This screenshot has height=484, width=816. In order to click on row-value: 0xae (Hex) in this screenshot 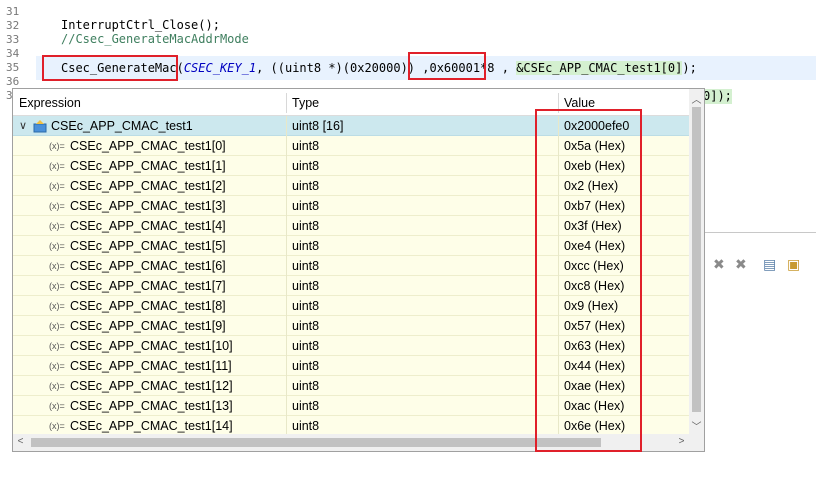, I will do `click(595, 386)`.